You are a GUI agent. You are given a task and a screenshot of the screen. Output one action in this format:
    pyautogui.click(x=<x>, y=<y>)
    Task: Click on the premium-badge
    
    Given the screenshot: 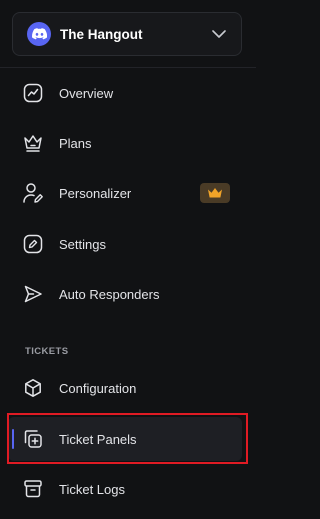 What is the action you would take?
    pyautogui.click(x=215, y=193)
    